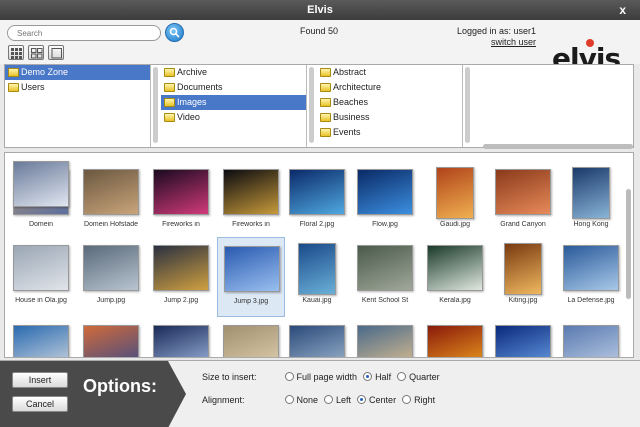  I want to click on size-option: Half, so click(377, 377).